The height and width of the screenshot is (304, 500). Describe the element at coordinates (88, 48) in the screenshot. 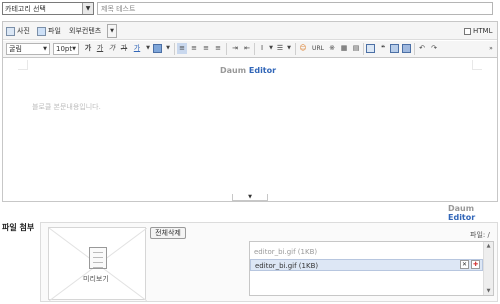

I see `bold-button: 가` at that location.